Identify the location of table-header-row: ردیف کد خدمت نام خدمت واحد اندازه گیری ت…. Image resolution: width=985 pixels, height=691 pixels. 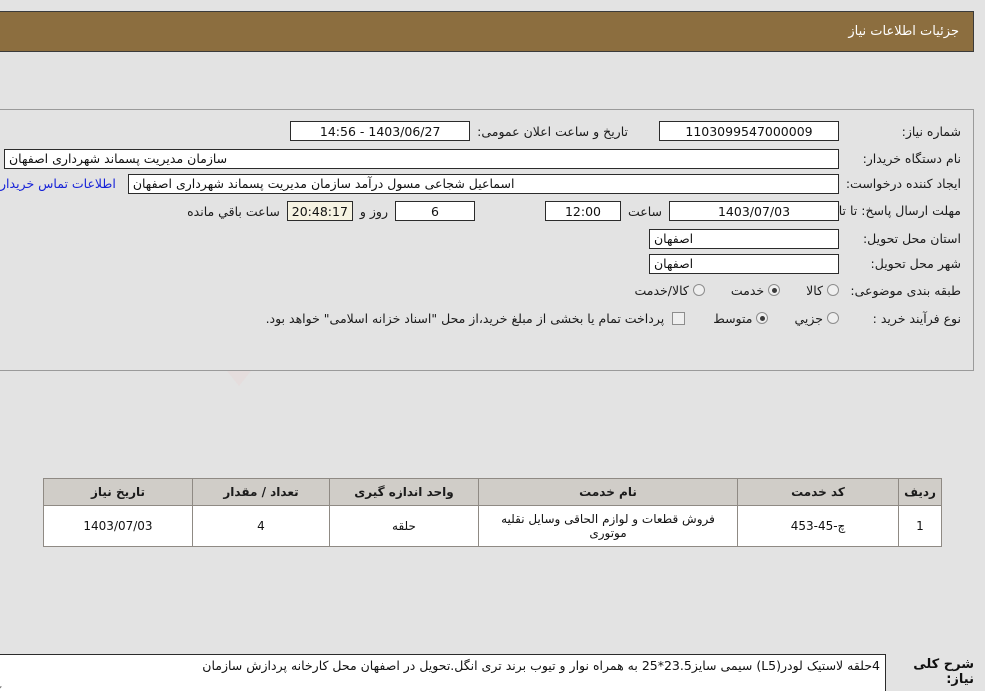
(492, 492).